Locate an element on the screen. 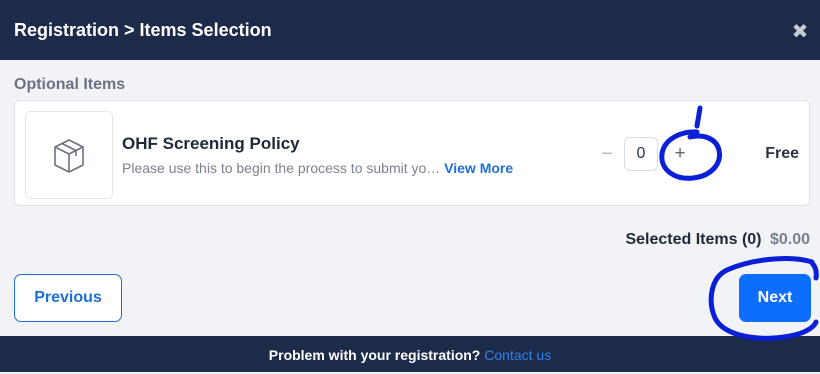 The image size is (820, 374). view-more-link: View More is located at coordinates (478, 168).